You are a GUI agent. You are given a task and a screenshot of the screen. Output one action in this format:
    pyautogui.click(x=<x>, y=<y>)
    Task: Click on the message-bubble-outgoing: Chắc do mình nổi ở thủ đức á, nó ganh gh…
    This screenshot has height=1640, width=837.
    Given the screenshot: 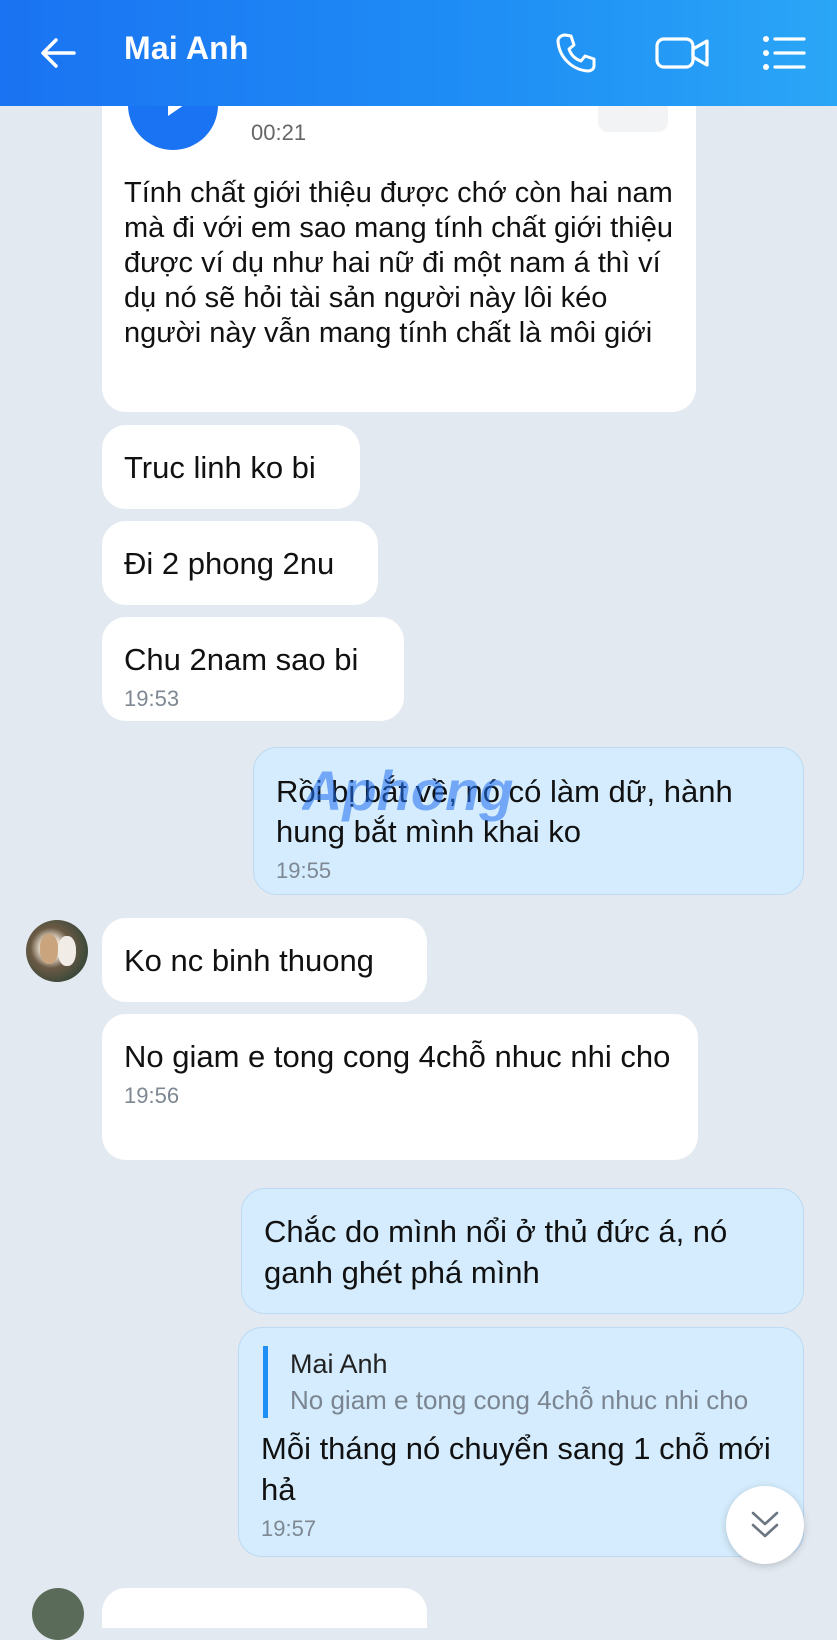 What is the action you would take?
    pyautogui.click(x=522, y=1251)
    